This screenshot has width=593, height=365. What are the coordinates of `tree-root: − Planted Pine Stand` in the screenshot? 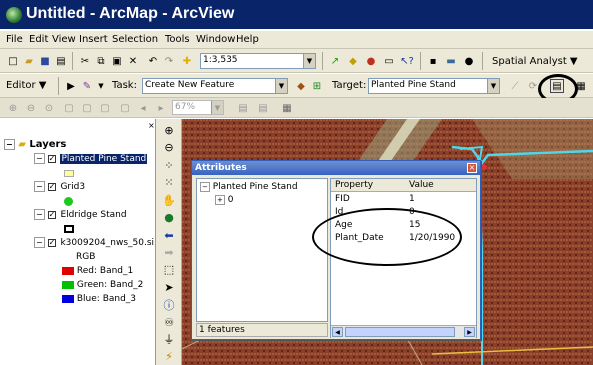 It's located at (249, 187).